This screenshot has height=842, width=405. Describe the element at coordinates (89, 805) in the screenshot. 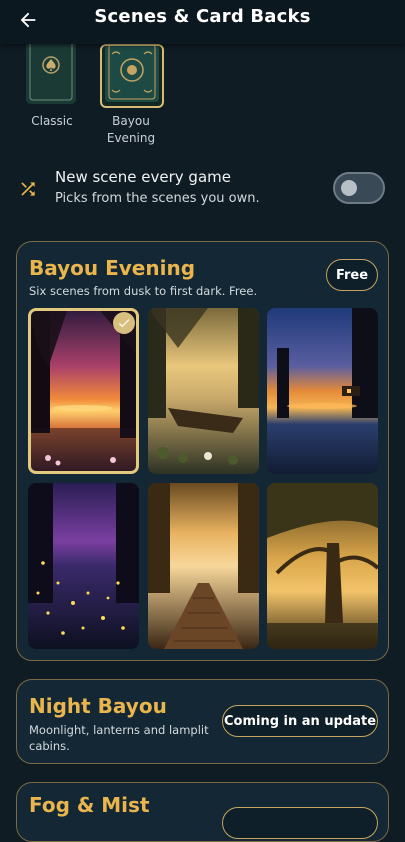

I see `pack-title: Fog & Mist` at that location.